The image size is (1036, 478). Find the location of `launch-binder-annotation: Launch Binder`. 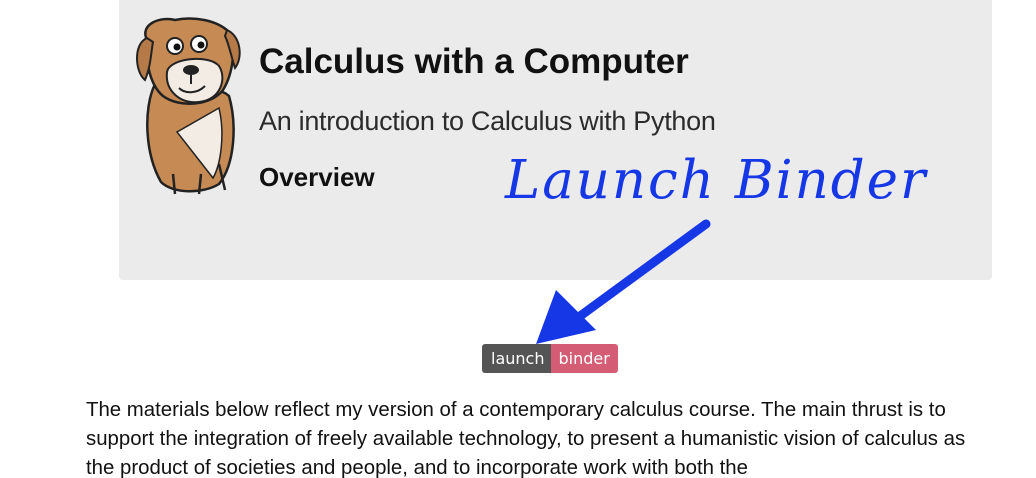

launch-binder-annotation: Launch Binder is located at coordinates (716, 180).